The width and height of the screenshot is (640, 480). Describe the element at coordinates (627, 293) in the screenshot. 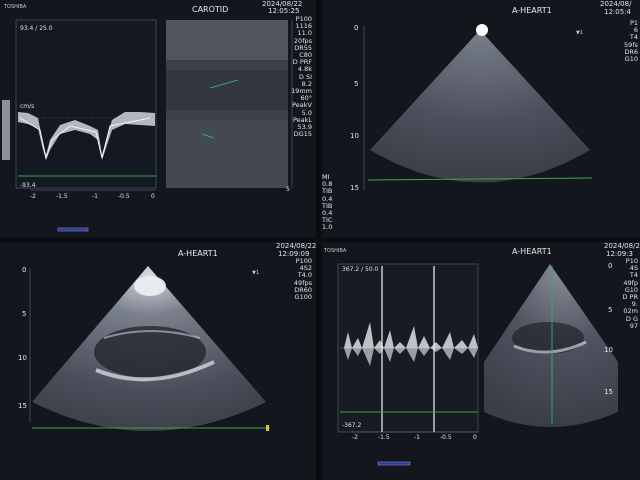

I see `param-list: P10 4S T4 49fp G10 D PR 9. 02m D G 97` at that location.